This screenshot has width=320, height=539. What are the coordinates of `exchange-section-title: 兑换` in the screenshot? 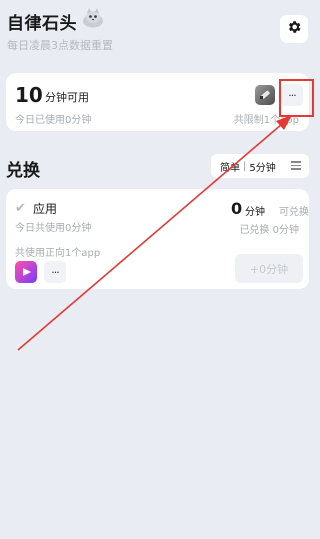 It's located at (23, 171).